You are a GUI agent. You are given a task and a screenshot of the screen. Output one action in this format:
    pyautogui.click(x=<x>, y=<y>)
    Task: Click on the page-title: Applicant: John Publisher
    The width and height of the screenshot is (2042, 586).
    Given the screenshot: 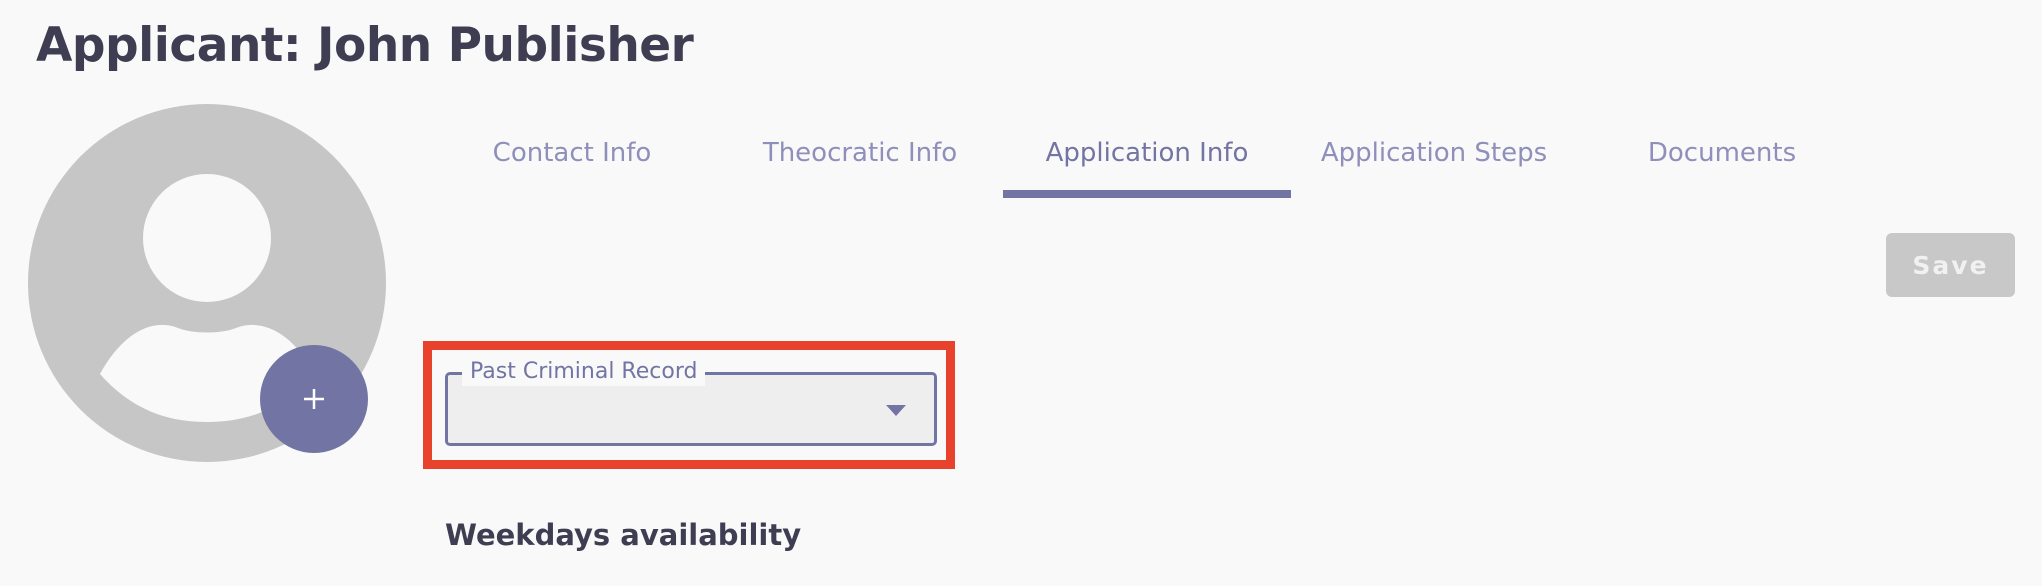 What is the action you would take?
    pyautogui.click(x=365, y=45)
    